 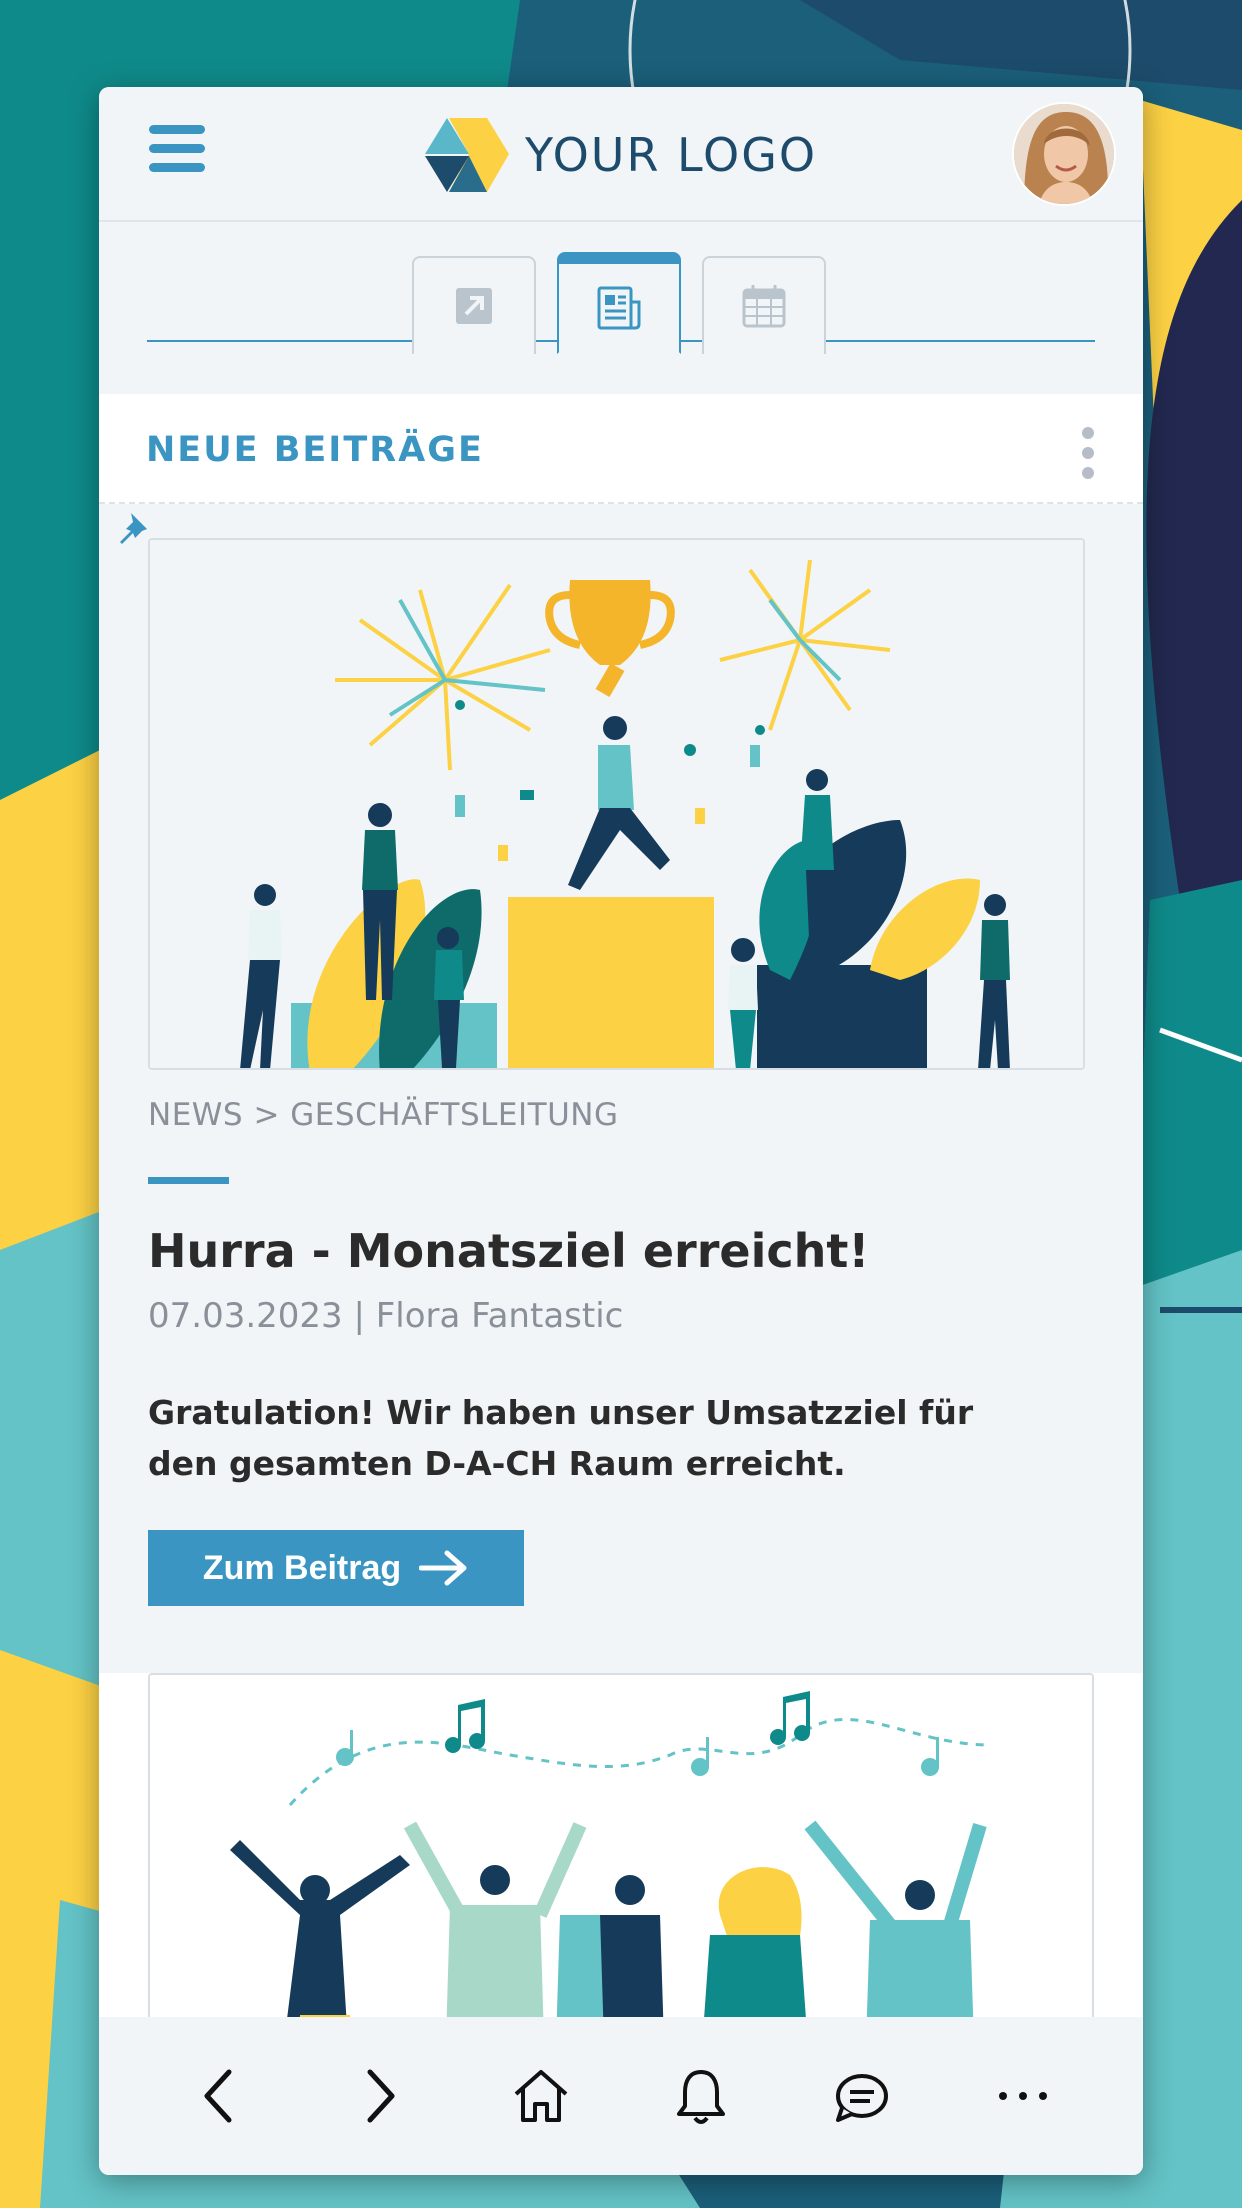 I want to click on more-icon, so click(x=1022, y=2096).